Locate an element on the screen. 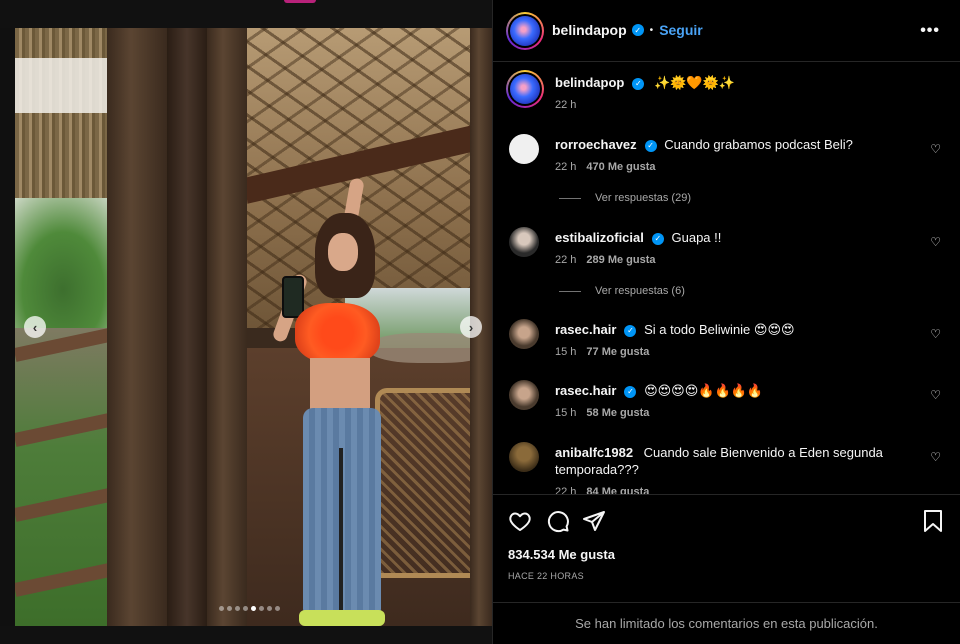 The image size is (960, 644). comment-likes: 77 Me gusta is located at coordinates (617, 352).